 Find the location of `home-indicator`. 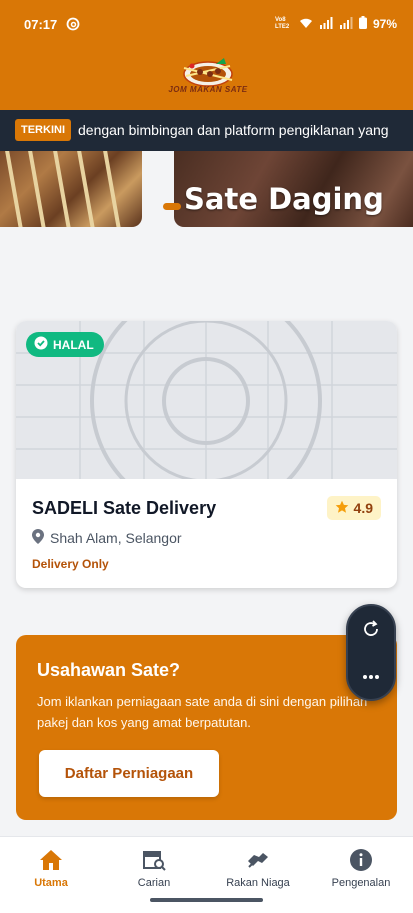

home-indicator is located at coordinates (206, 900).